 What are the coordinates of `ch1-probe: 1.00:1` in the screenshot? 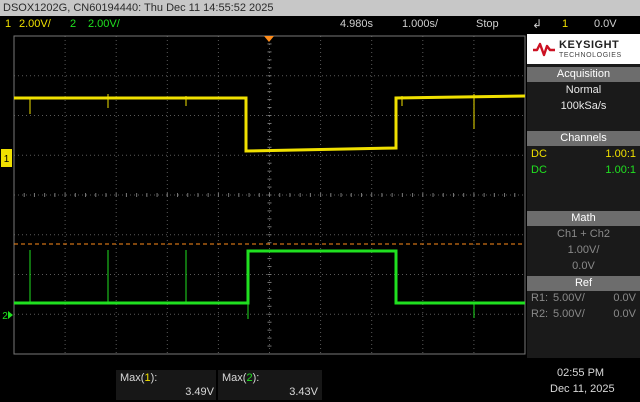 It's located at (620, 154).